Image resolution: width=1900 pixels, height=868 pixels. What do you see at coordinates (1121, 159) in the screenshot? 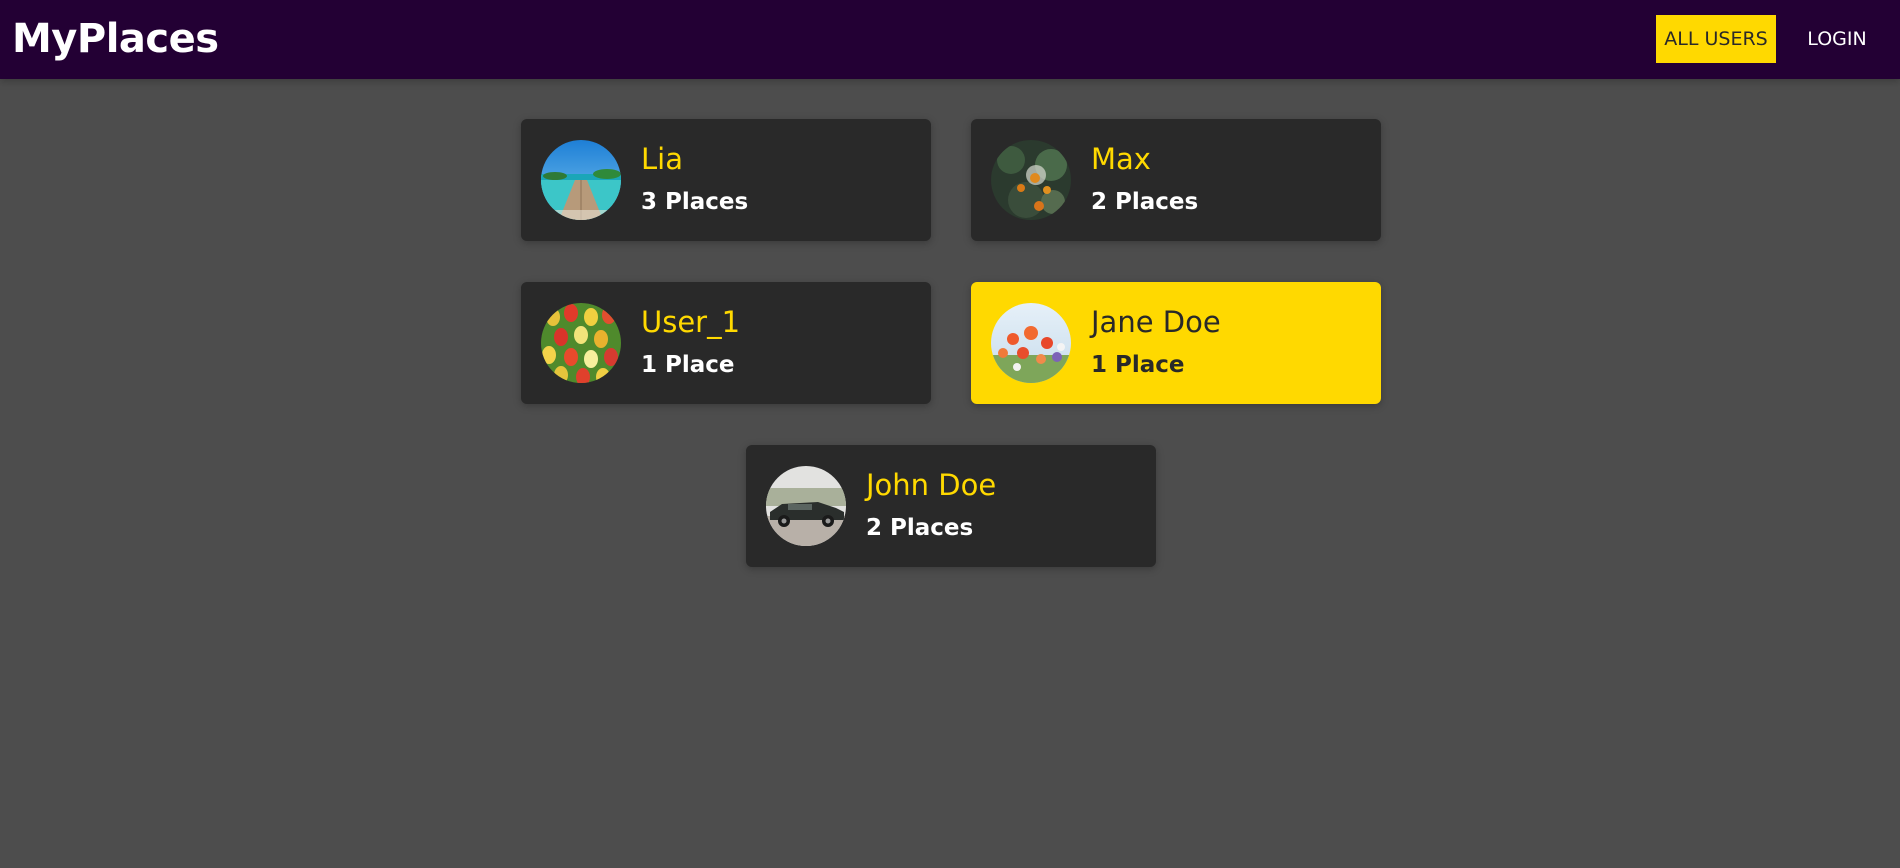
I see `user-name: Max` at bounding box center [1121, 159].